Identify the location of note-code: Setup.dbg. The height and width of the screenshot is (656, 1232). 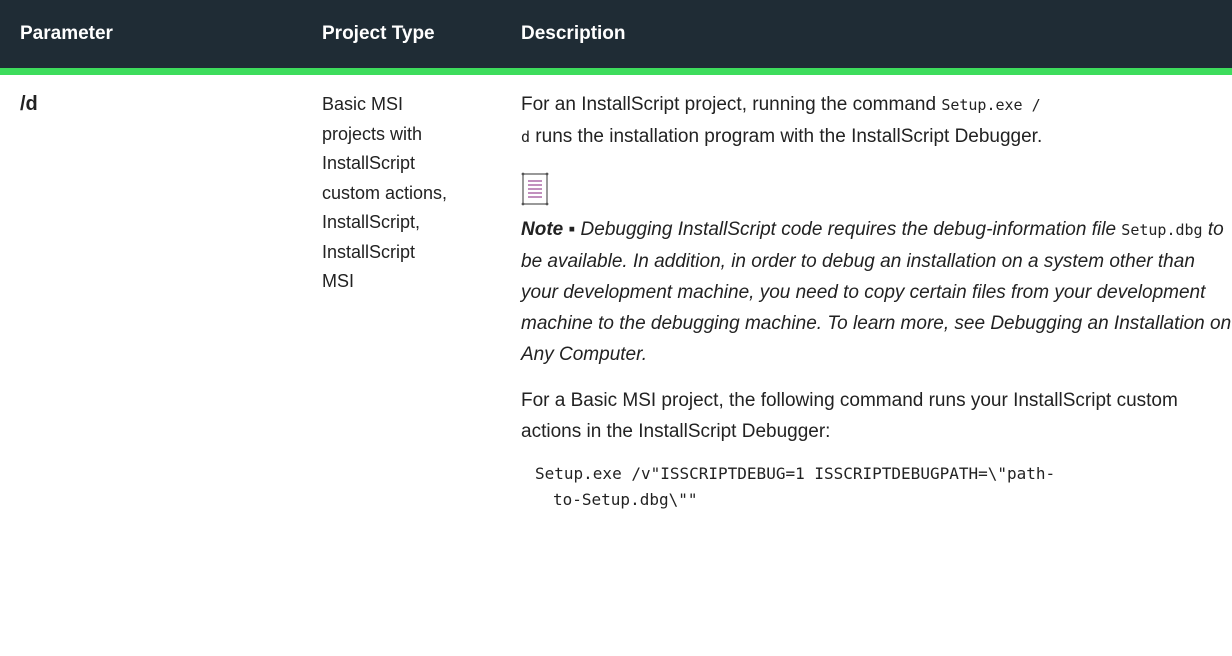
(1162, 230).